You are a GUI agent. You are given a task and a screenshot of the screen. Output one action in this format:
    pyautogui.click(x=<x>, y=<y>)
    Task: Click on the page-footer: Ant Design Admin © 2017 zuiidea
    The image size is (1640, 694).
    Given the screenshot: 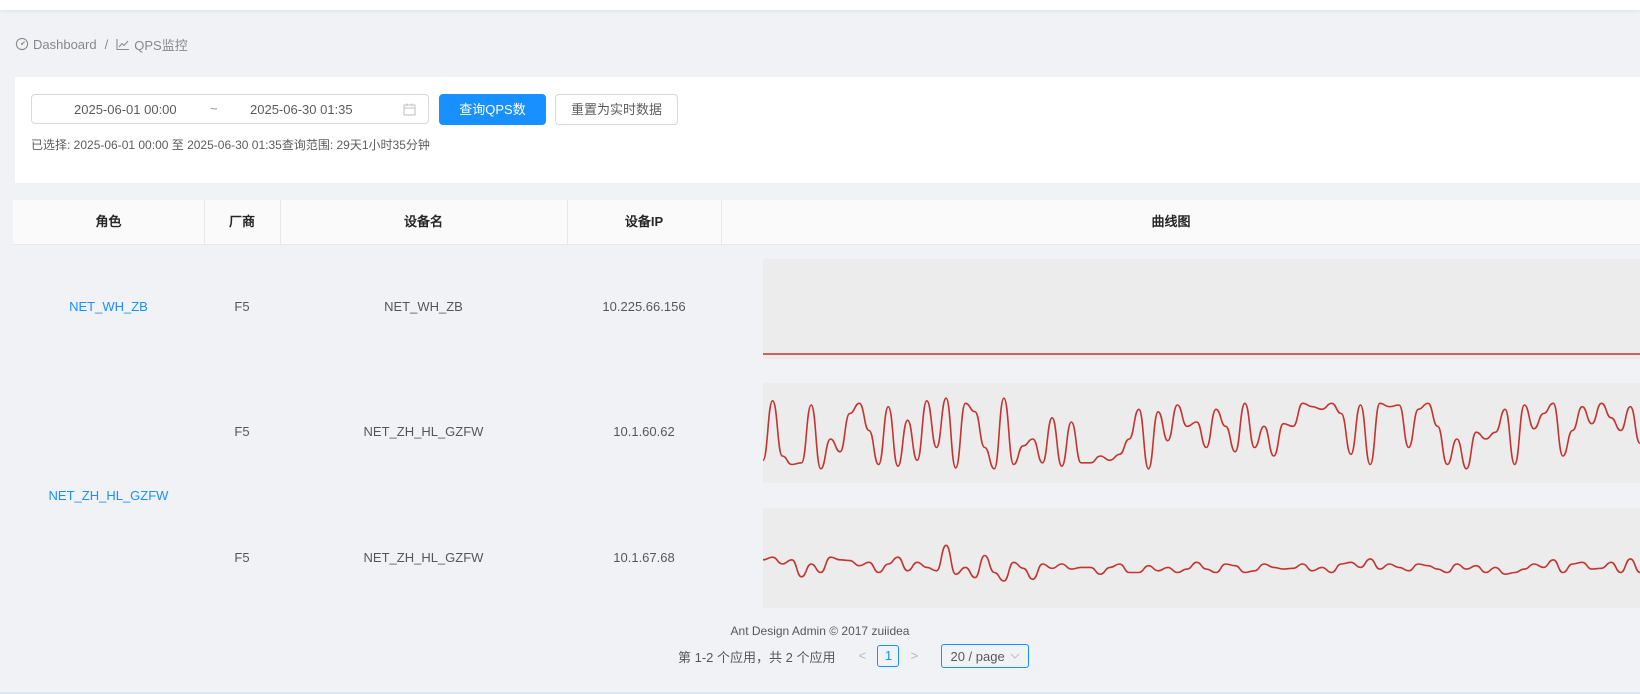 What is the action you would take?
    pyautogui.click(x=820, y=631)
    